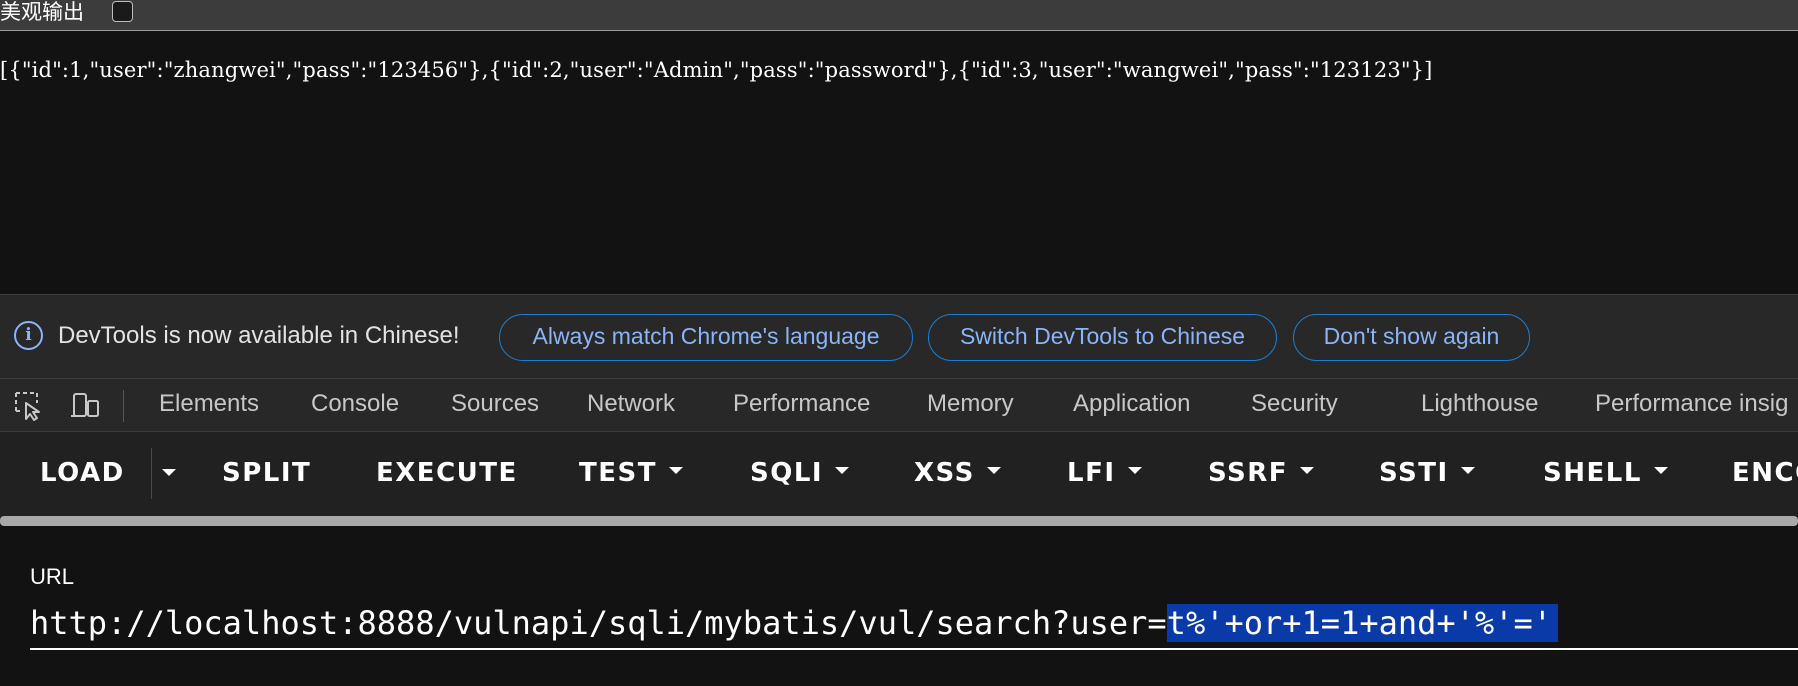 Image resolution: width=1798 pixels, height=686 pixels. I want to click on lfi-menu-button: LFI, so click(1104, 473).